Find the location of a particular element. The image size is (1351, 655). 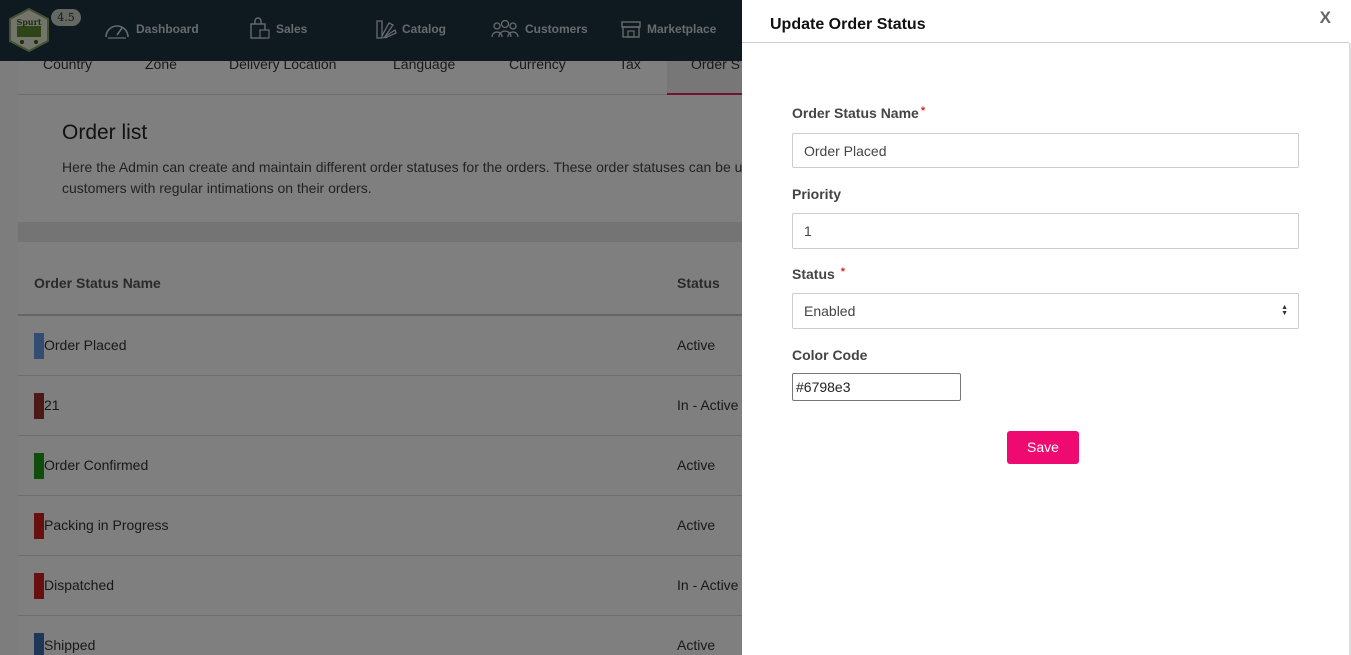

save-button: Save is located at coordinates (1043, 447).